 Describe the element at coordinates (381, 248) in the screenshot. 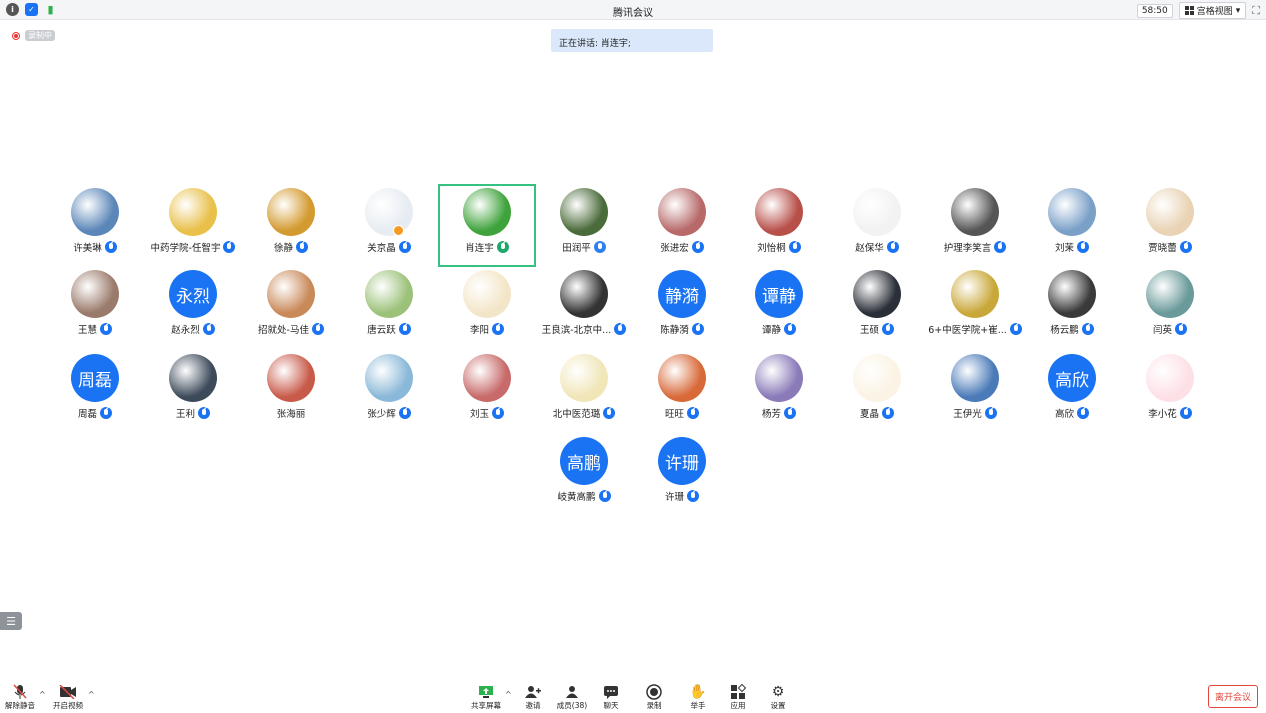

I see `participant-name: 关京晶` at that location.